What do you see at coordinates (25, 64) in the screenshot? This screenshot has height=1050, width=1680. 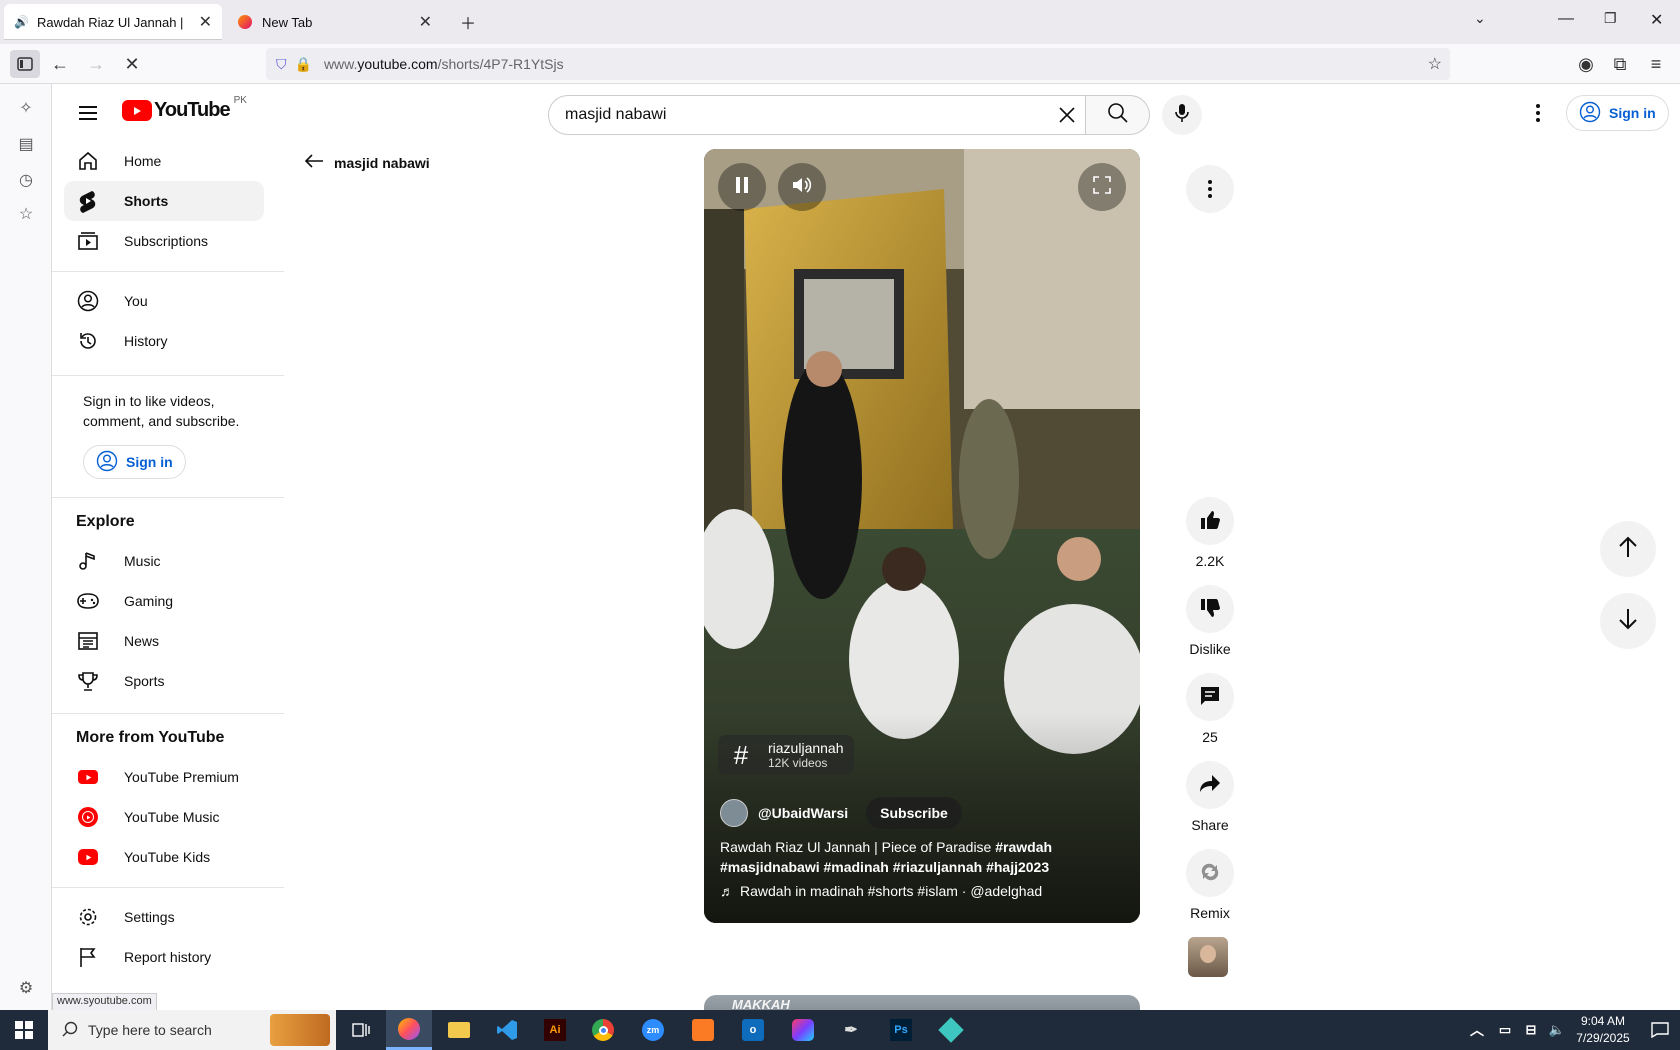 I see `sidebar-toggle-icon` at bounding box center [25, 64].